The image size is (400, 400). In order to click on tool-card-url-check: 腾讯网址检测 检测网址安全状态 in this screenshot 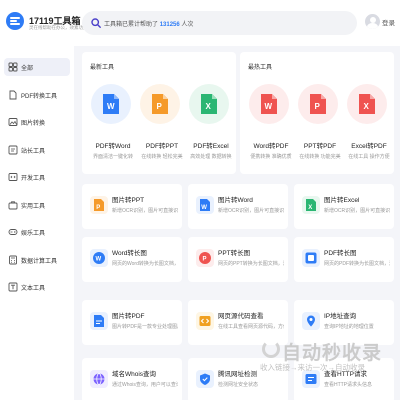, I will do `click(238, 379)`.